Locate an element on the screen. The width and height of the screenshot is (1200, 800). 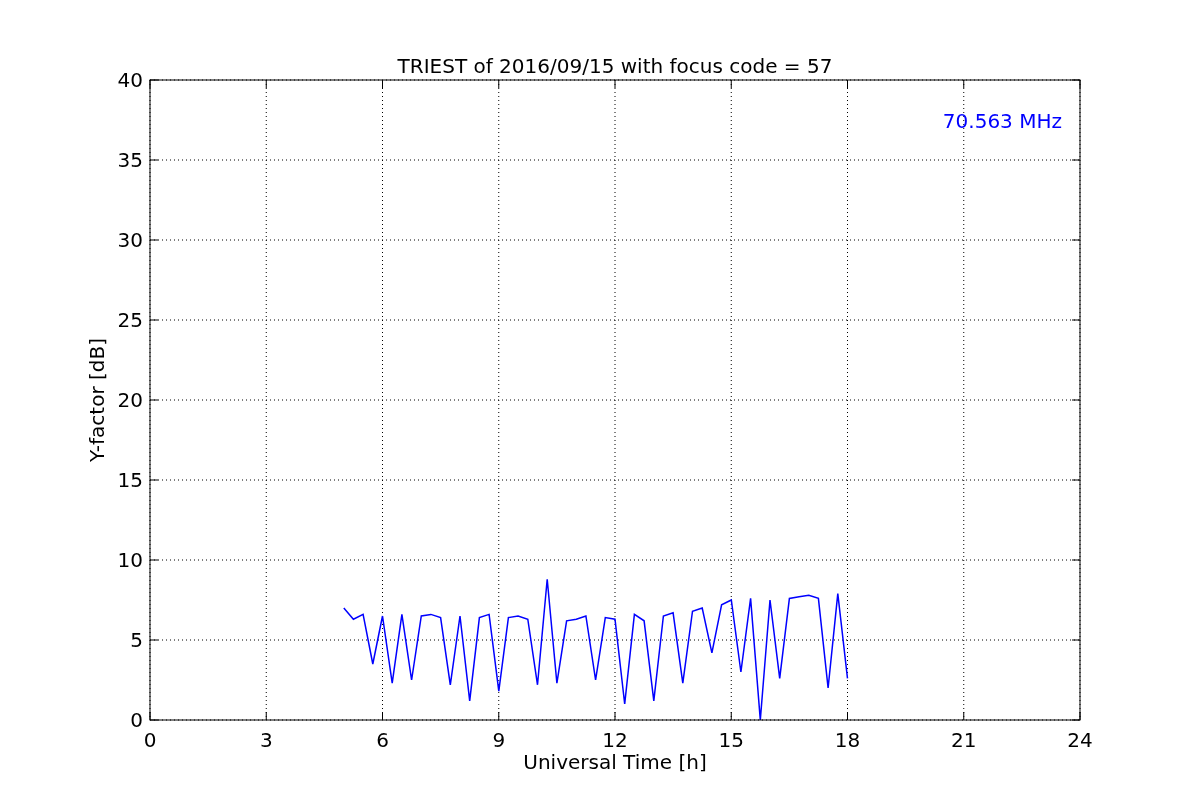
tick-label: 20 is located at coordinates (130, 400).